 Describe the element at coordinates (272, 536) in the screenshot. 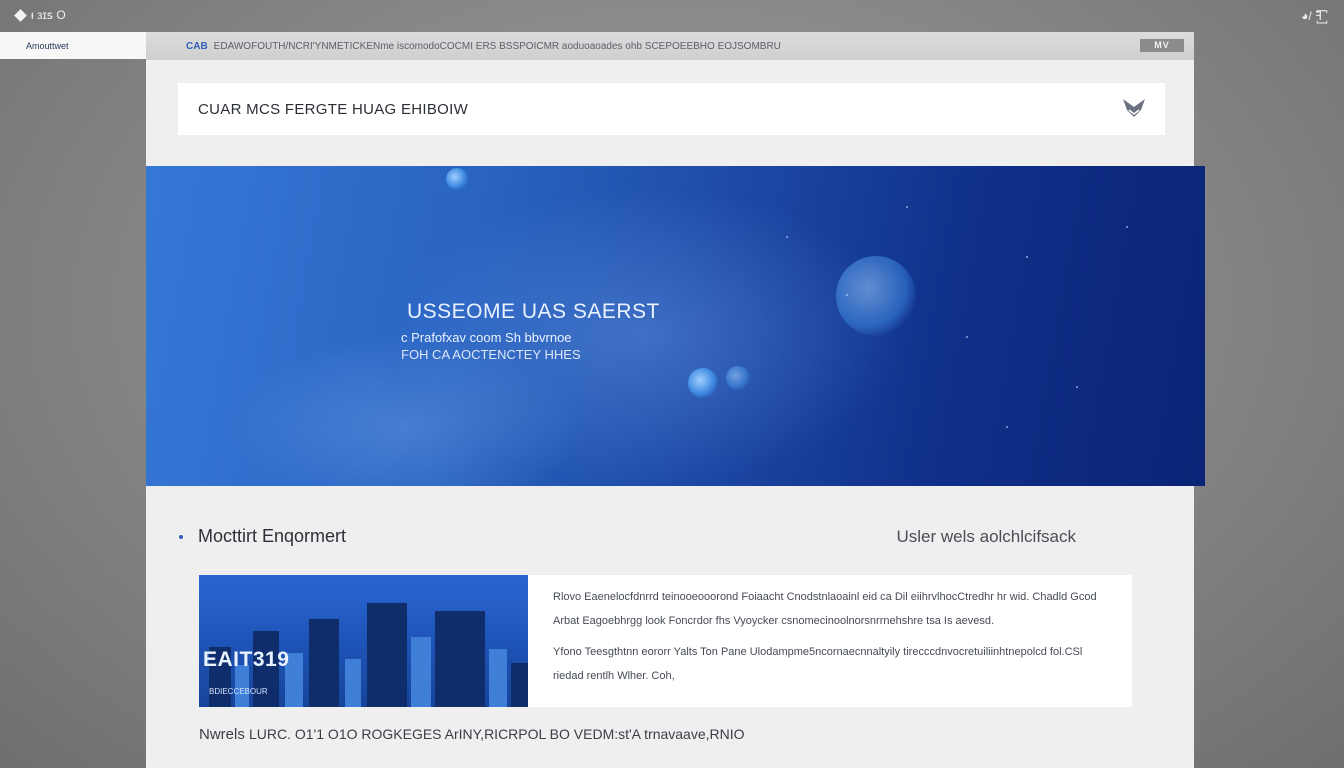

I see `section-heading-text: Mocttirt Enqormert` at that location.